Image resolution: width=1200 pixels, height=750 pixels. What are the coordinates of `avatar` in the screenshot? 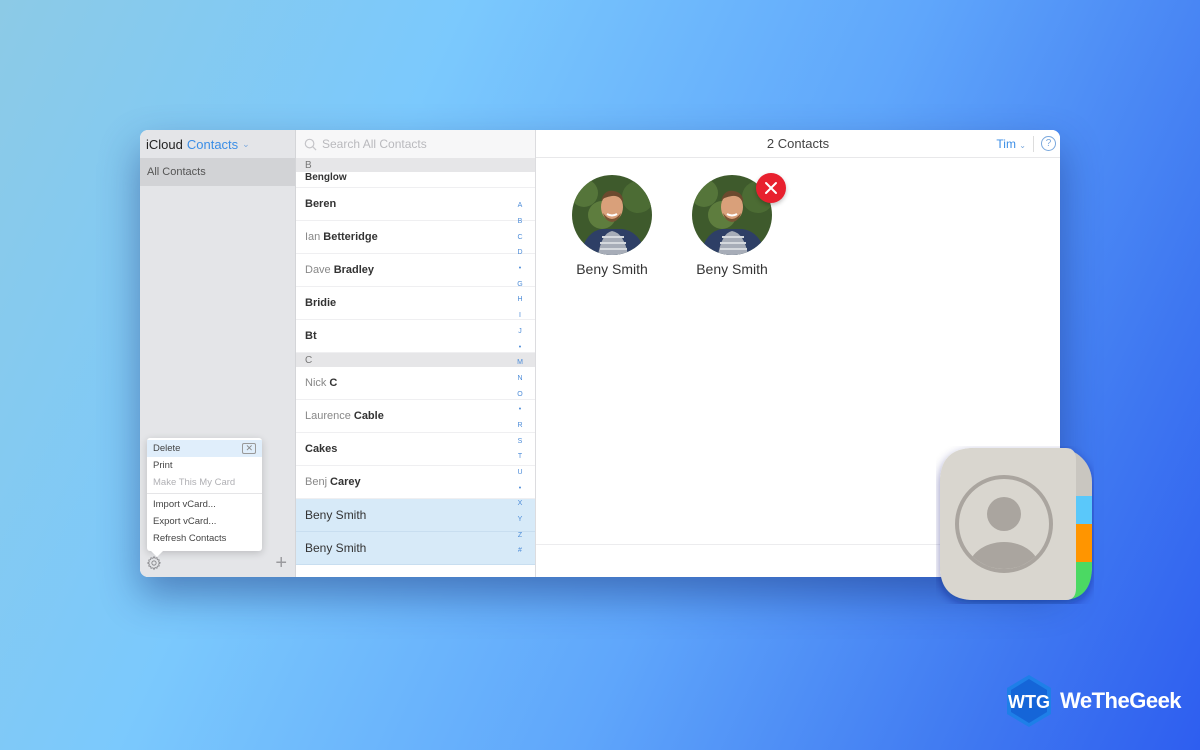 It's located at (612, 215).